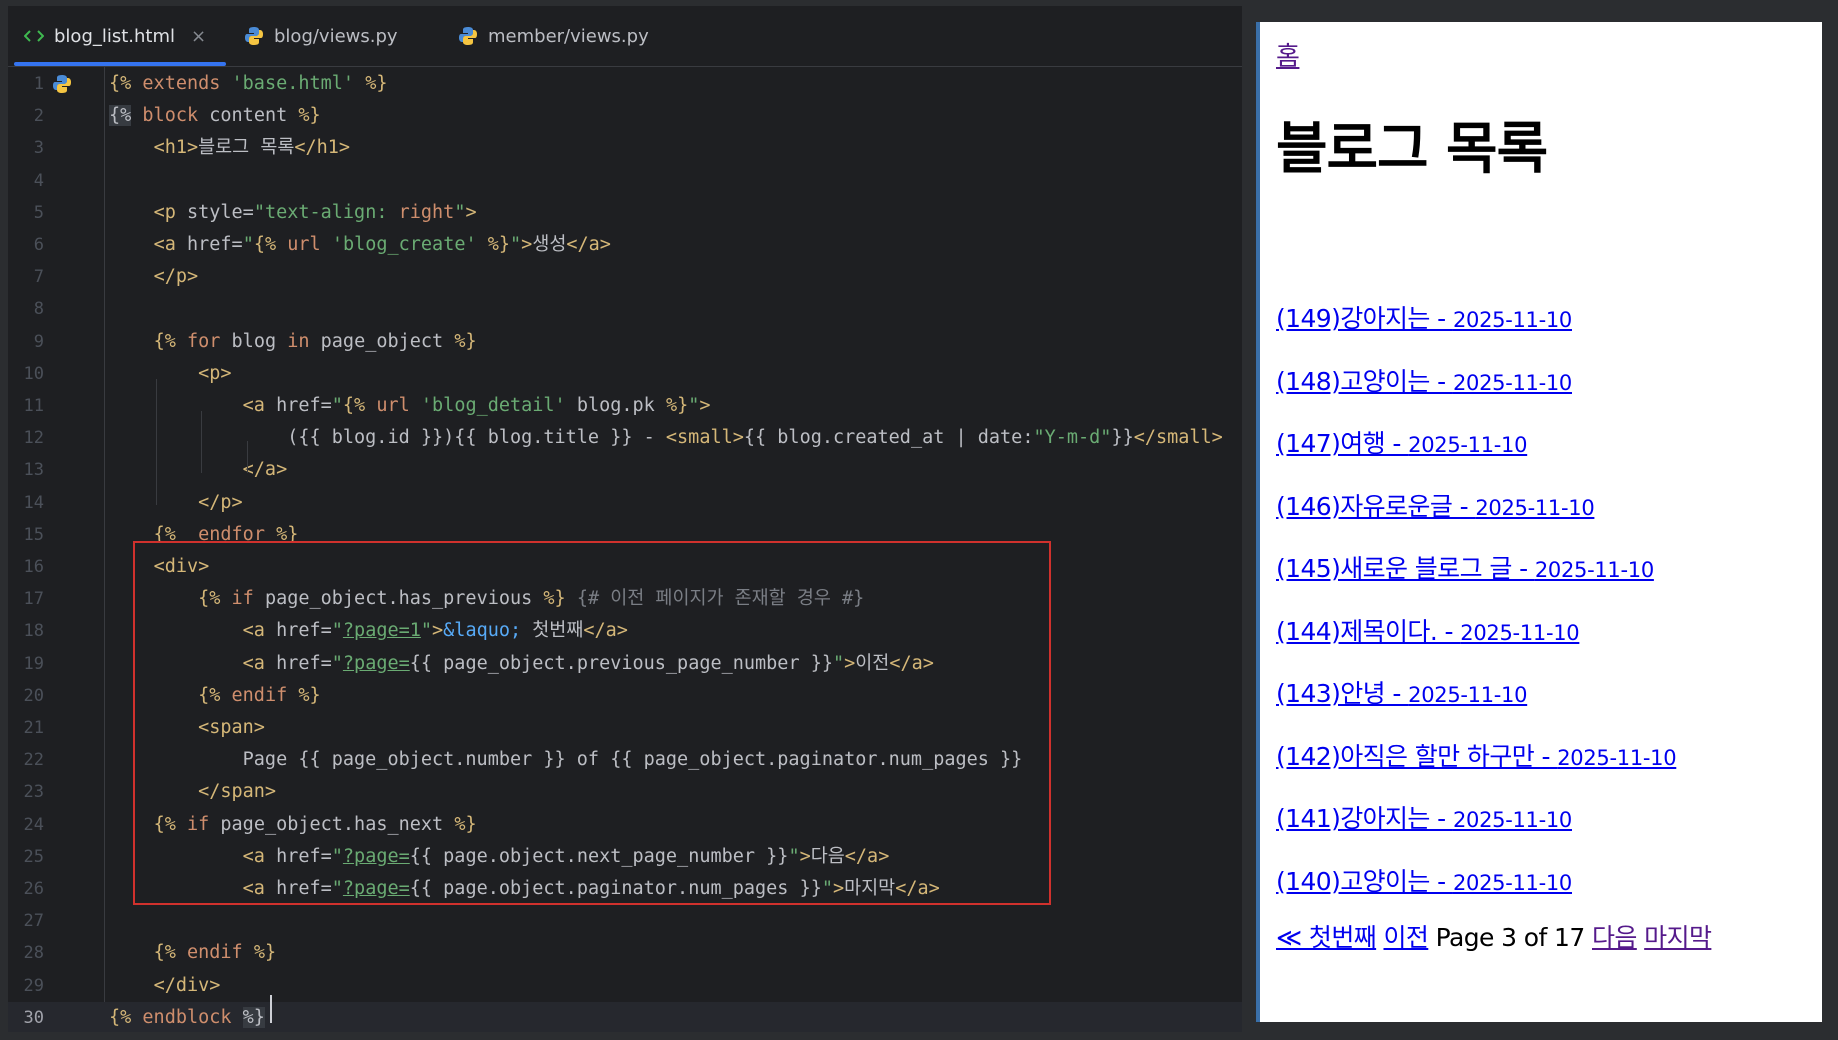 The image size is (1838, 1040). What do you see at coordinates (304, 856) in the screenshot?
I see `code-token: href=` at bounding box center [304, 856].